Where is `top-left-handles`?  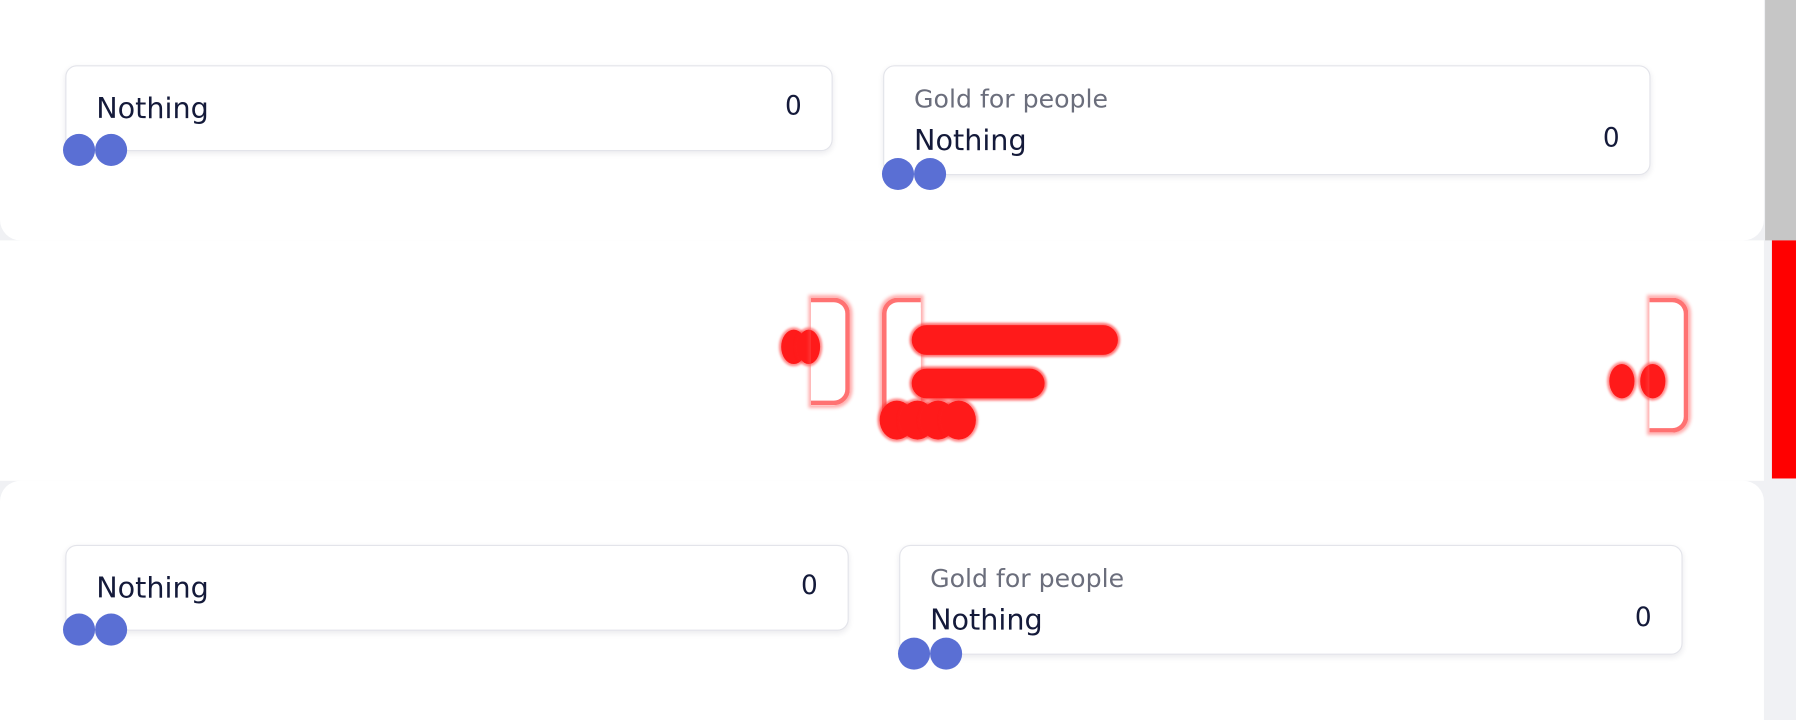 top-left-handles is located at coordinates (95, 149).